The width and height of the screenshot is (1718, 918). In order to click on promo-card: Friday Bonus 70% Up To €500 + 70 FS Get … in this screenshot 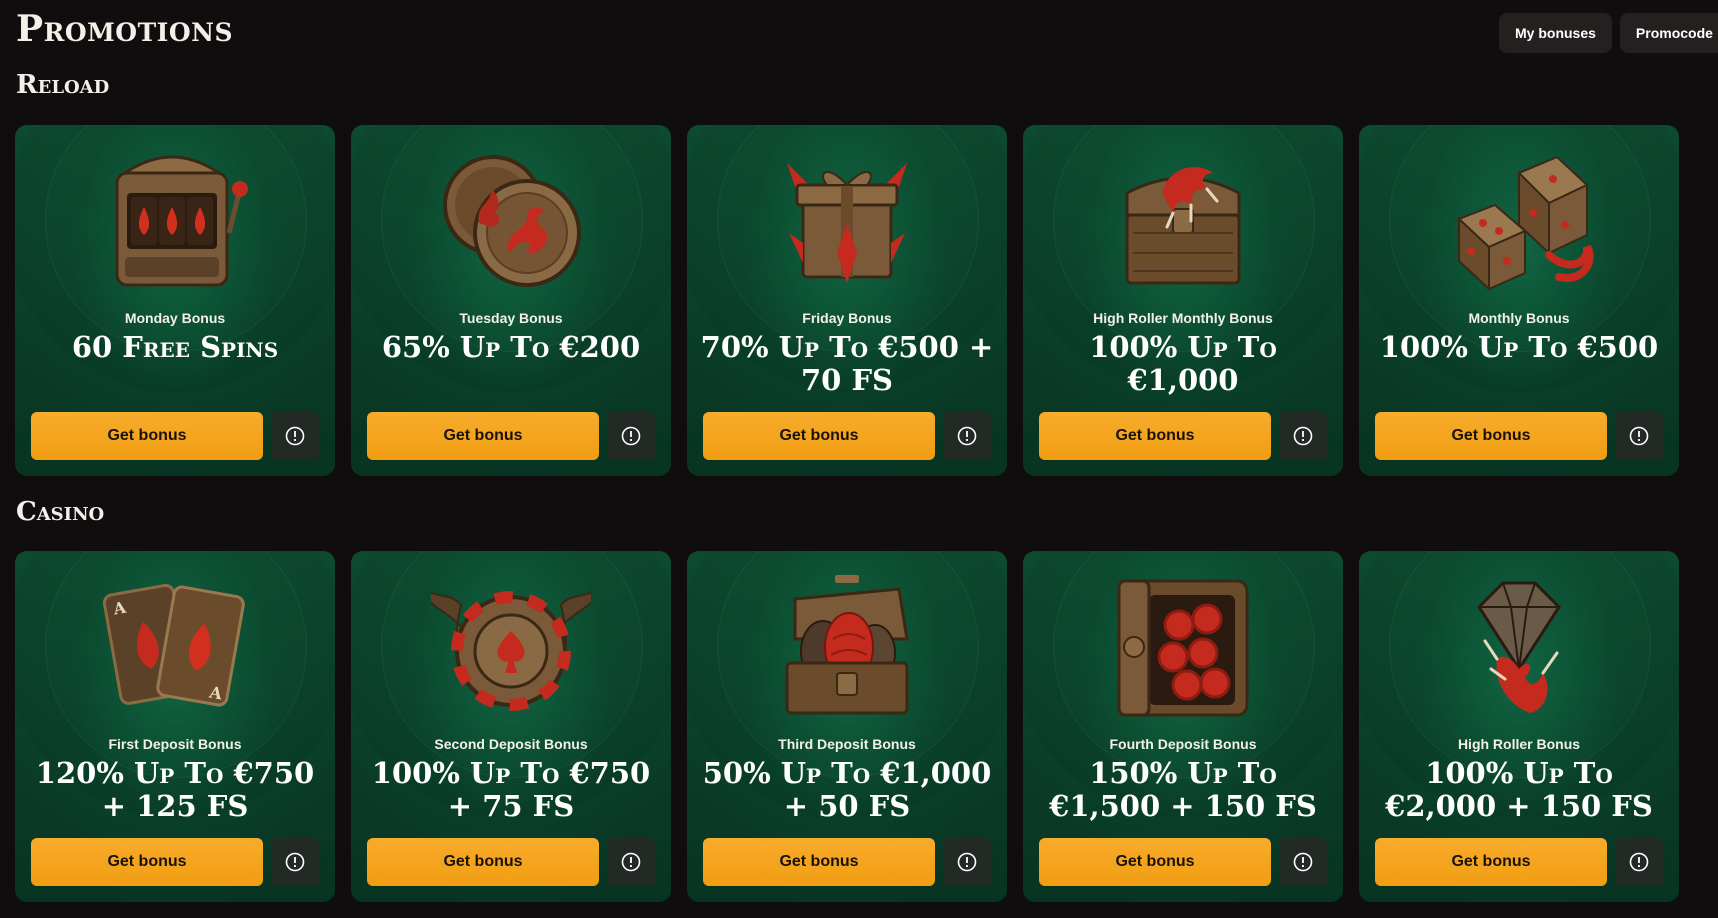, I will do `click(847, 300)`.